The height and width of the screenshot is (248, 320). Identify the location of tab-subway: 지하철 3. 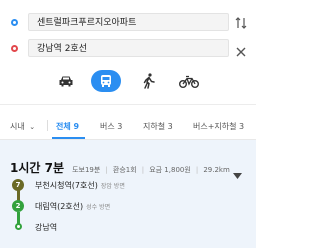
(158, 126).